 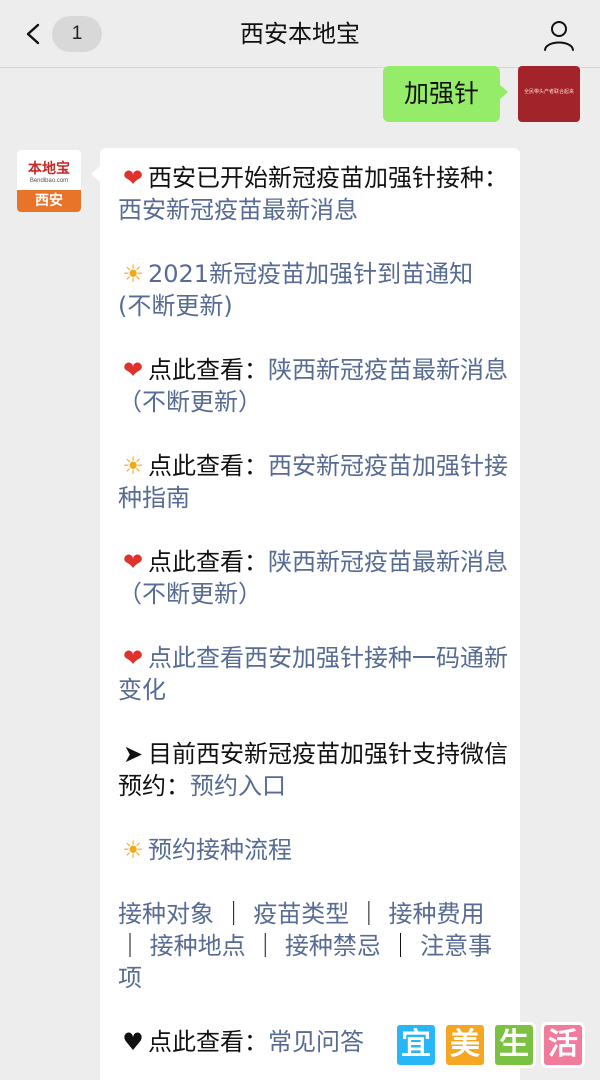 What do you see at coordinates (49, 169) in the screenshot?
I see `avatar-logo-text: 本地宝` at bounding box center [49, 169].